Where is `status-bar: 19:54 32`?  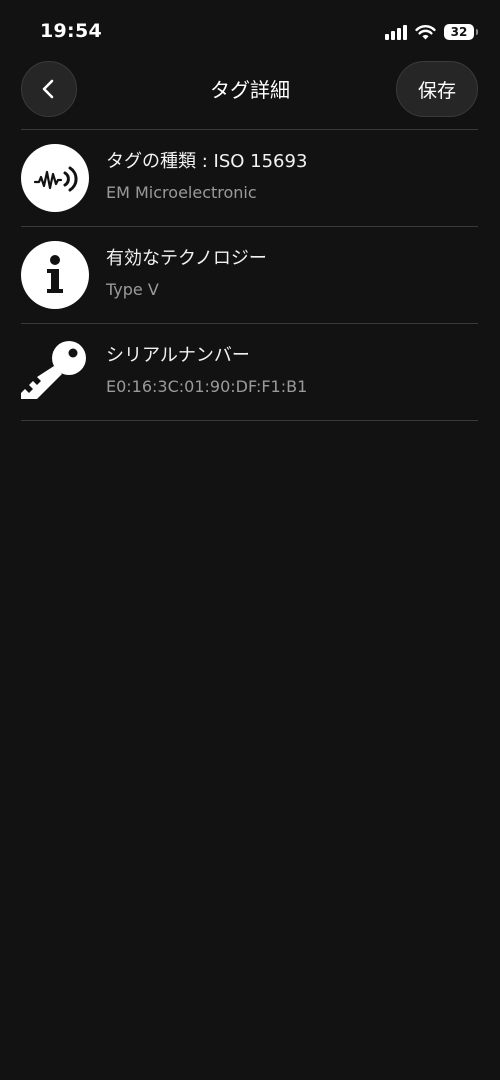 status-bar: 19:54 32 is located at coordinates (250, 30).